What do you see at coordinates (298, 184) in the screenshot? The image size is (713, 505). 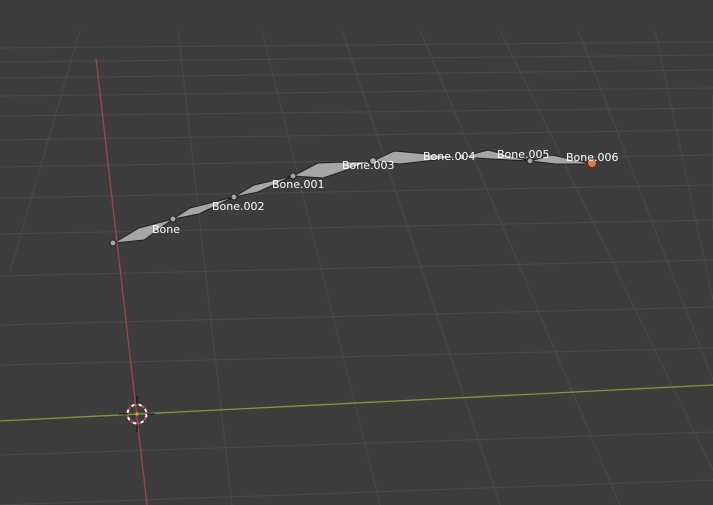 I see `bone-label: Bone.001` at bounding box center [298, 184].